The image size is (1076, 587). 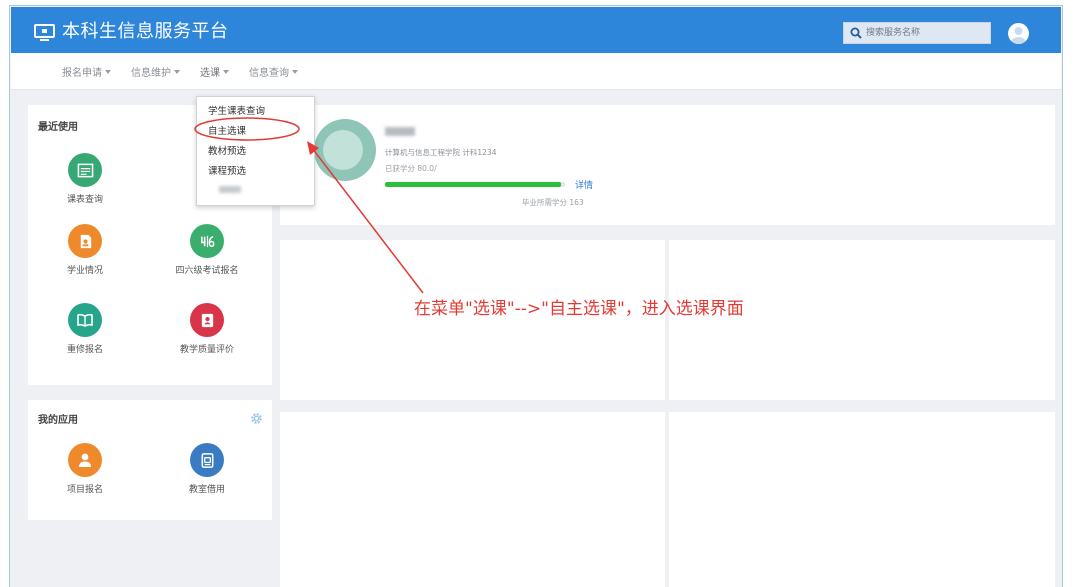 What do you see at coordinates (84, 271) in the screenshot?
I see `app-label: 学业情况` at bounding box center [84, 271].